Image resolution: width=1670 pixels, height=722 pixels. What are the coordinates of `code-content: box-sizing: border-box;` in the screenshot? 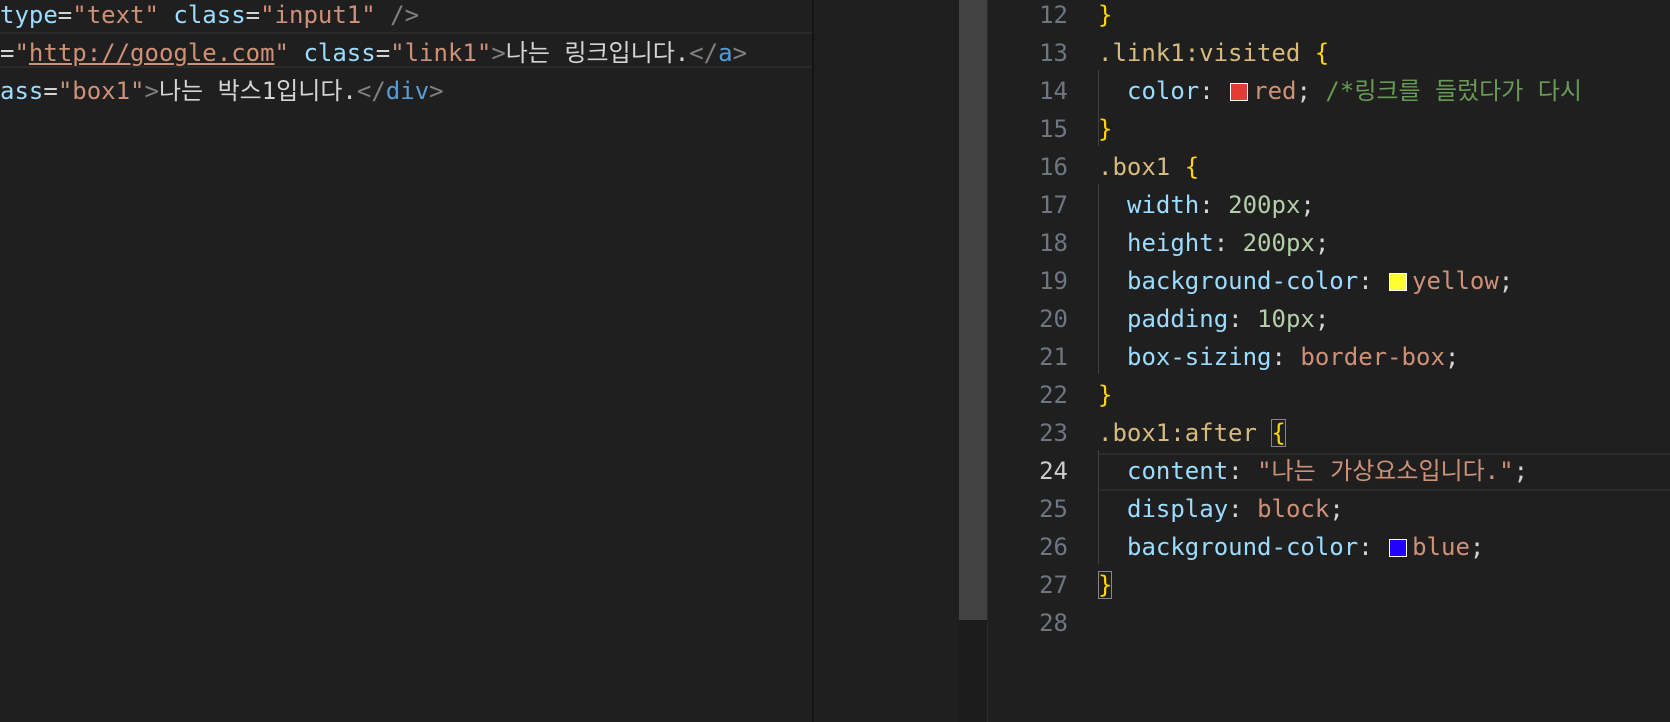 It's located at (1293, 357).